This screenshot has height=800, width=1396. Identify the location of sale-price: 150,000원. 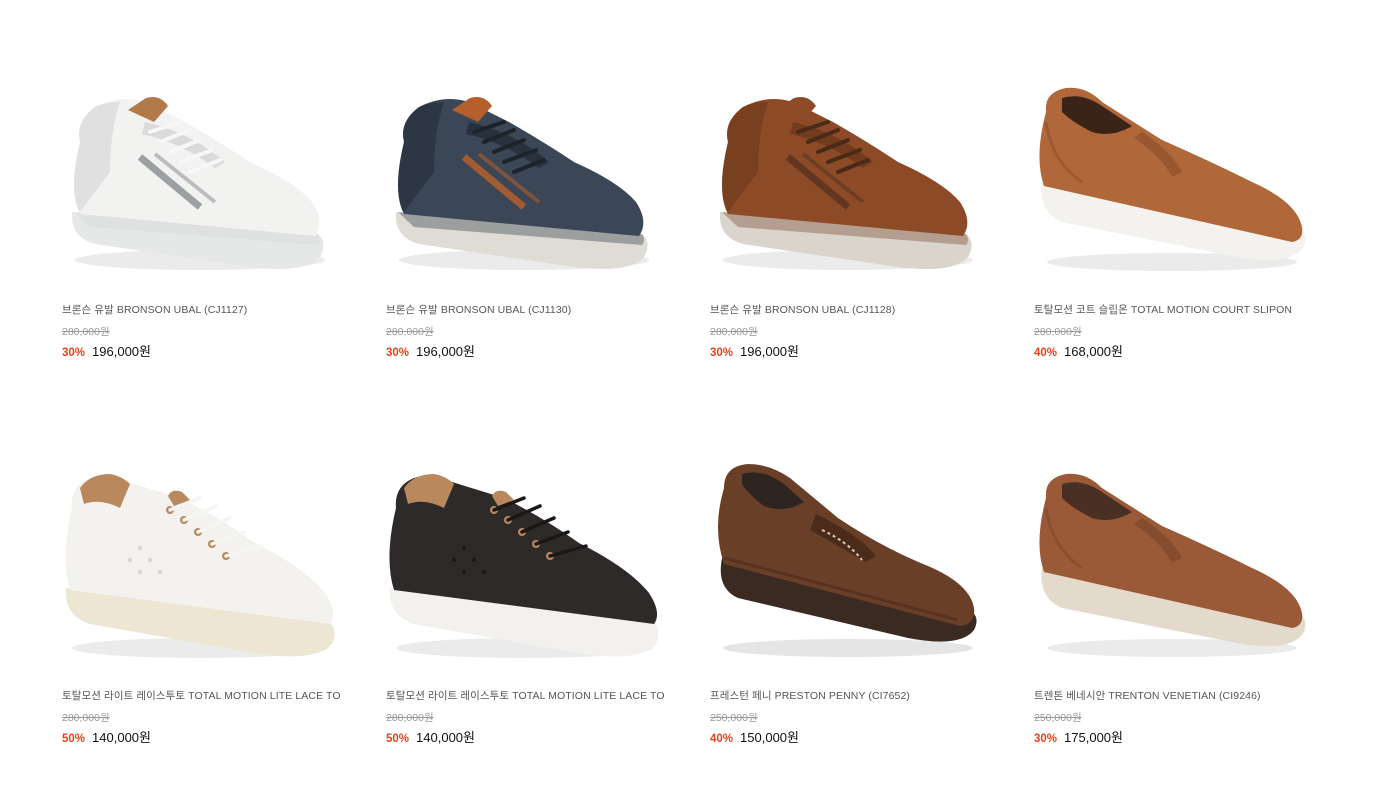
(769, 737).